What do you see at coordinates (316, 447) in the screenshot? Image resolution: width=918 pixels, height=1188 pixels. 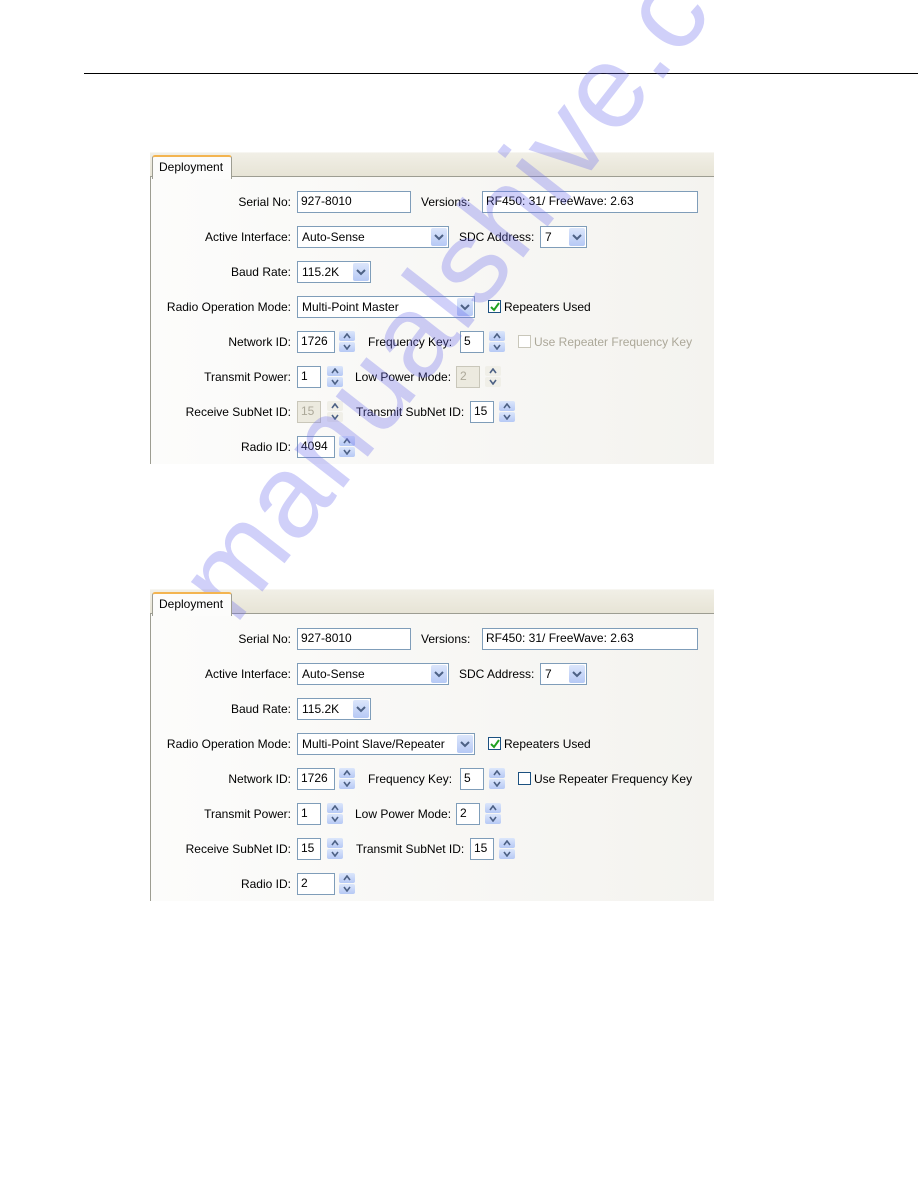 I see `radio-id-field: 4094` at bounding box center [316, 447].